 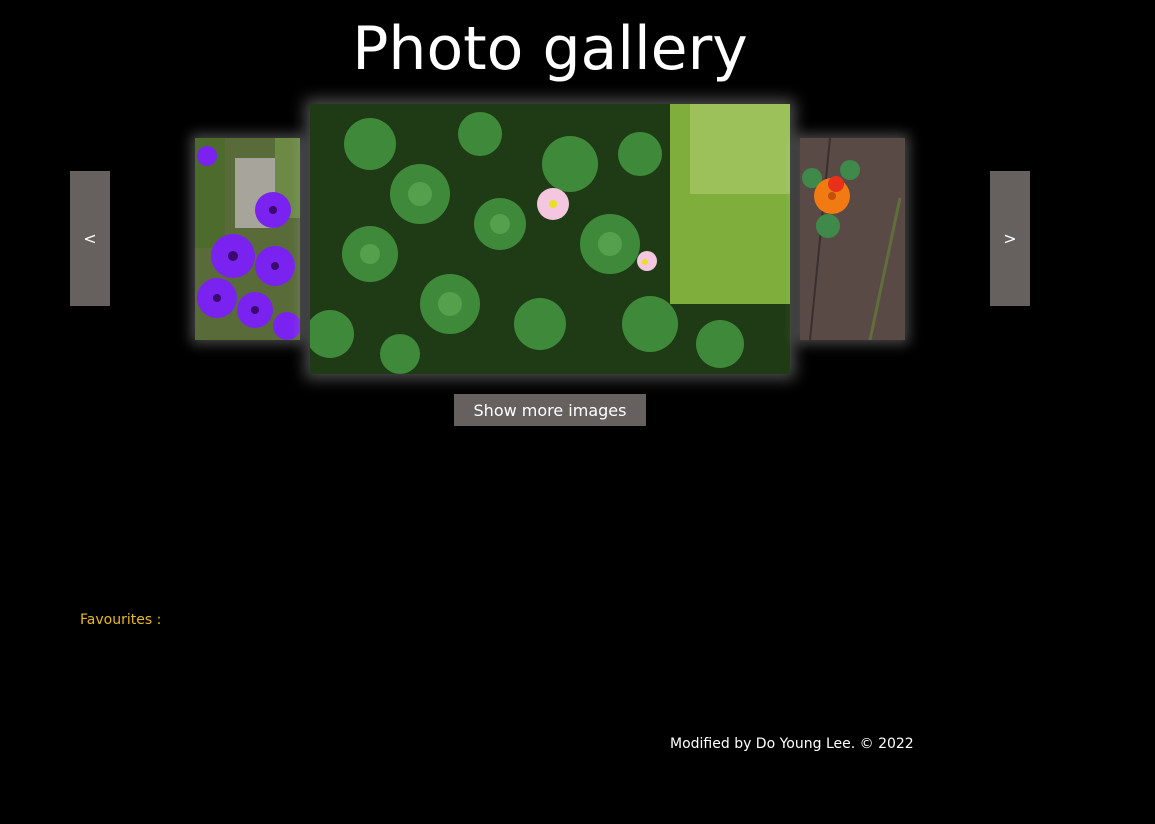 What do you see at coordinates (1010, 238) in the screenshot?
I see `next-button: >` at bounding box center [1010, 238].